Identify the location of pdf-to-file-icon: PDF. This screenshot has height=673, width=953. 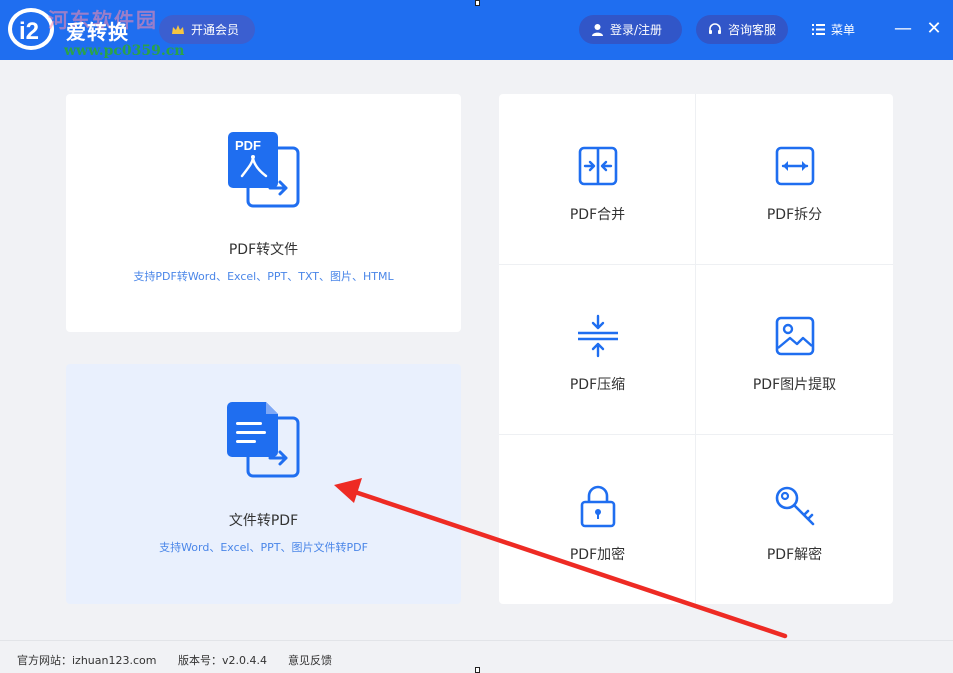
(264, 170).